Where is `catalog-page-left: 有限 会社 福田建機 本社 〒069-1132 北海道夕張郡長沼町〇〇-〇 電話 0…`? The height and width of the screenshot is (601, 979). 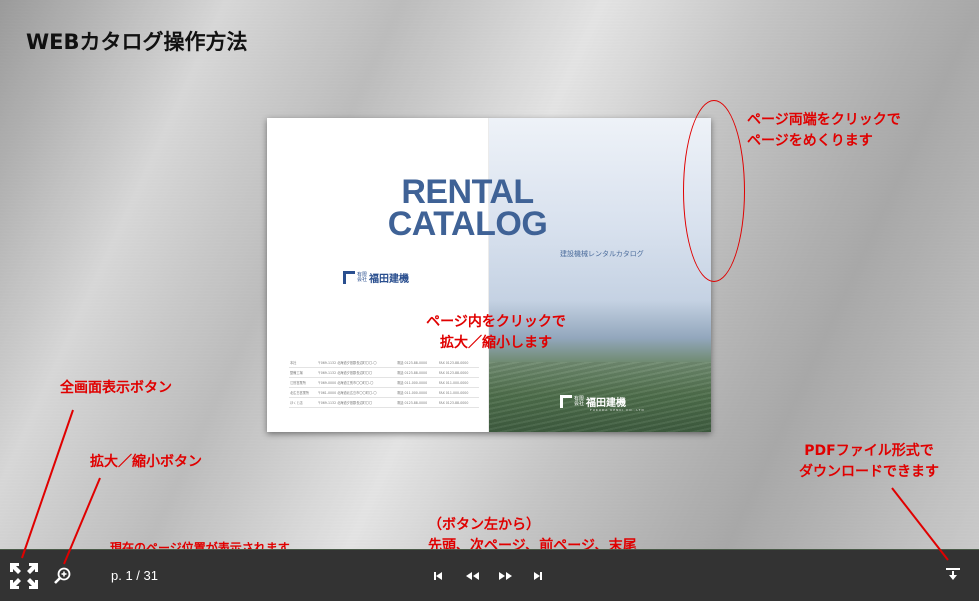
catalog-page-left: 有限 会社 福田建機 本社 〒069-1132 北海道夕張郡長沼町〇〇-〇 電話 0… is located at coordinates (378, 275).